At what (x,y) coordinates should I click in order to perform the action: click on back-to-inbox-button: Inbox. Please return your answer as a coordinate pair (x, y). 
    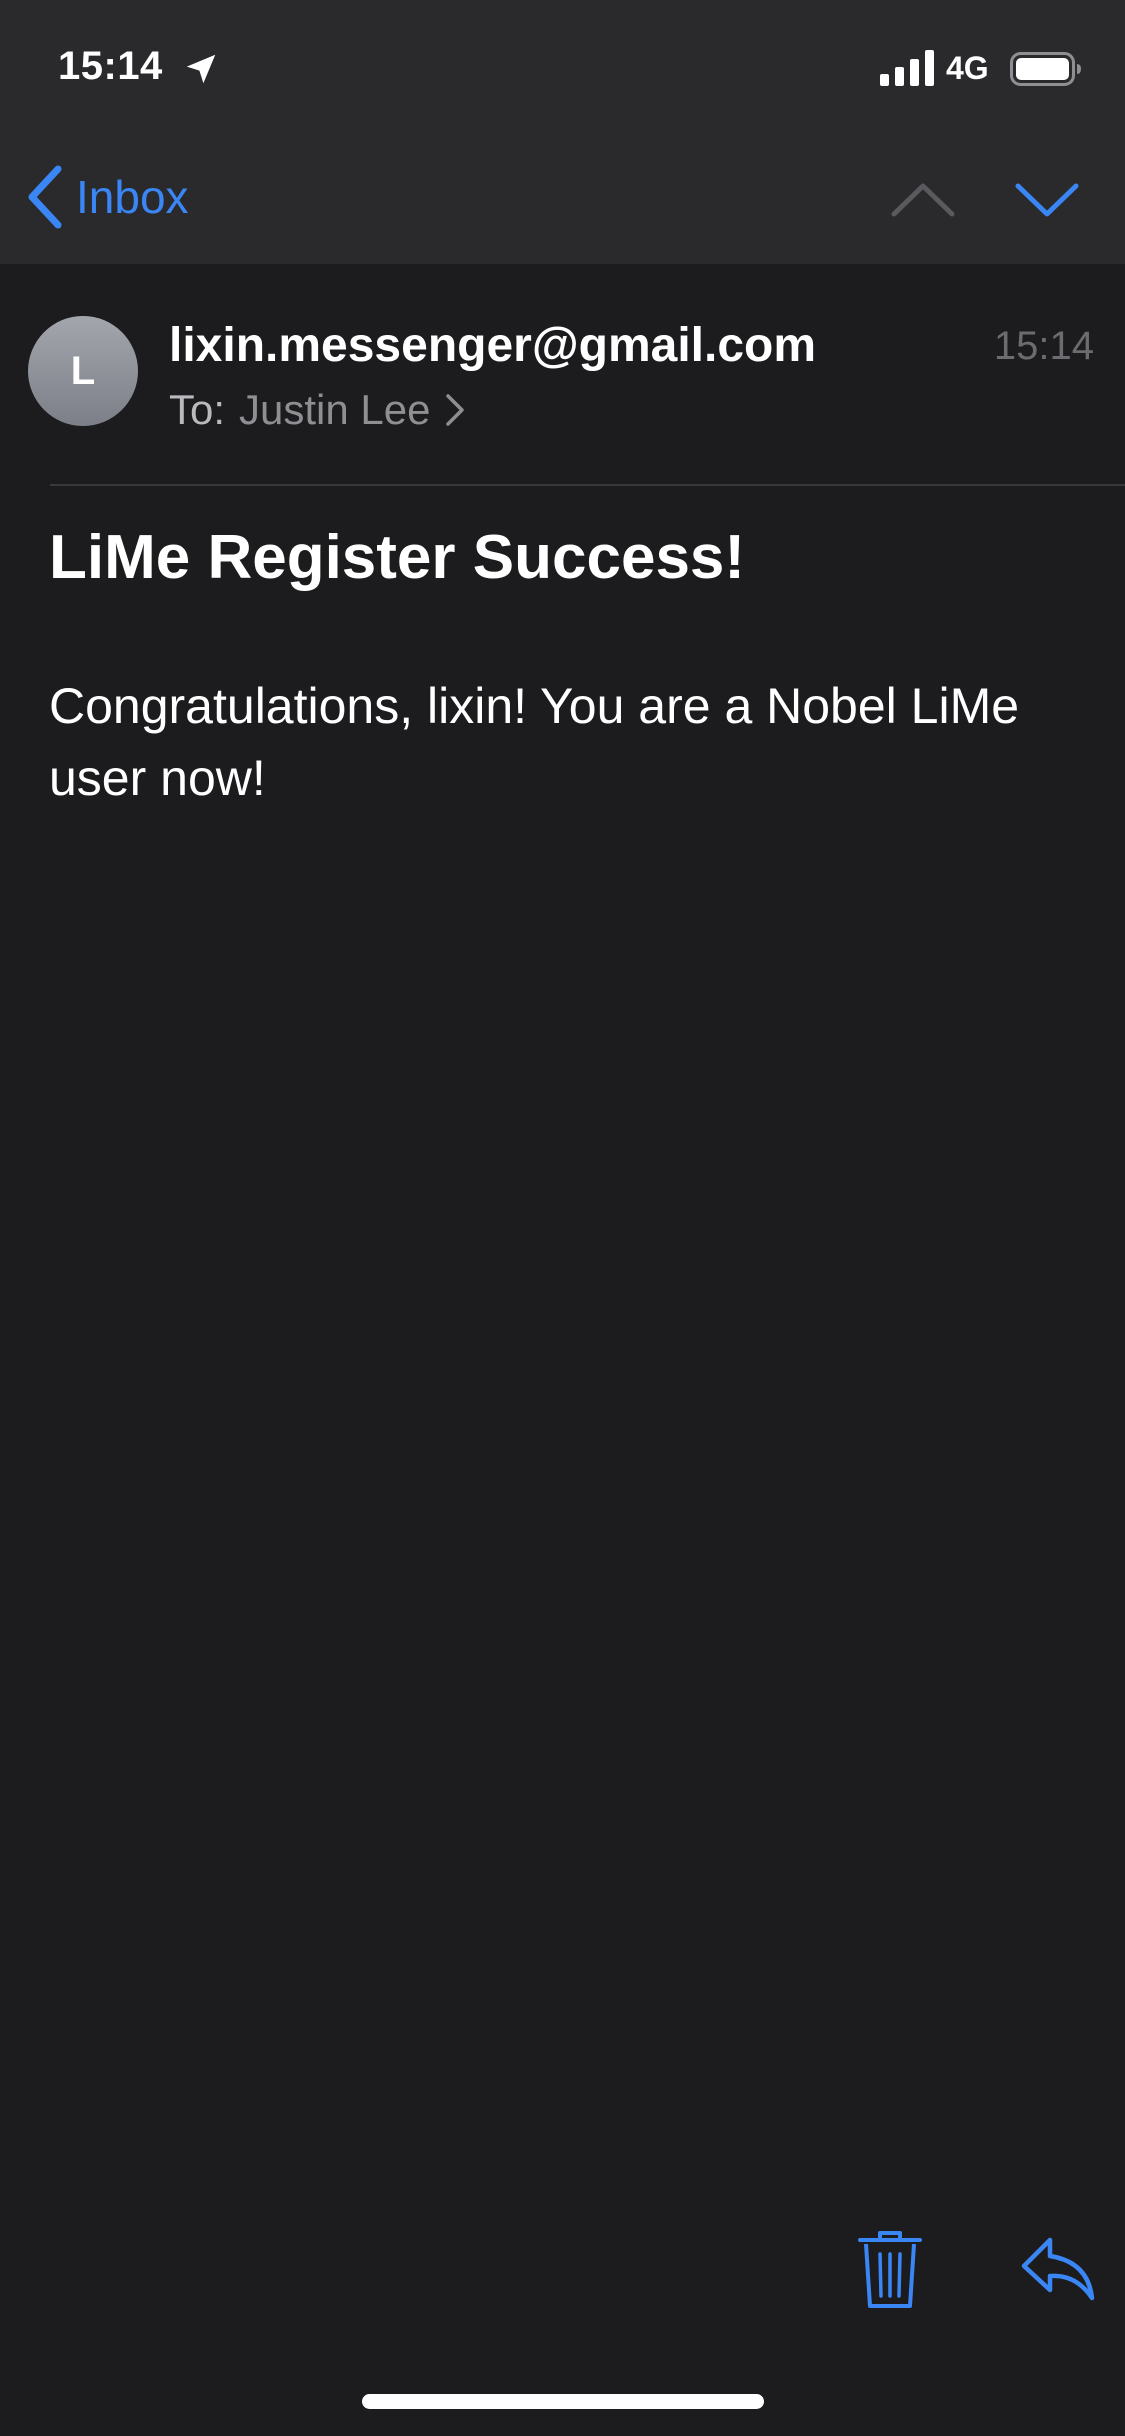
    Looking at the image, I should click on (106, 197).